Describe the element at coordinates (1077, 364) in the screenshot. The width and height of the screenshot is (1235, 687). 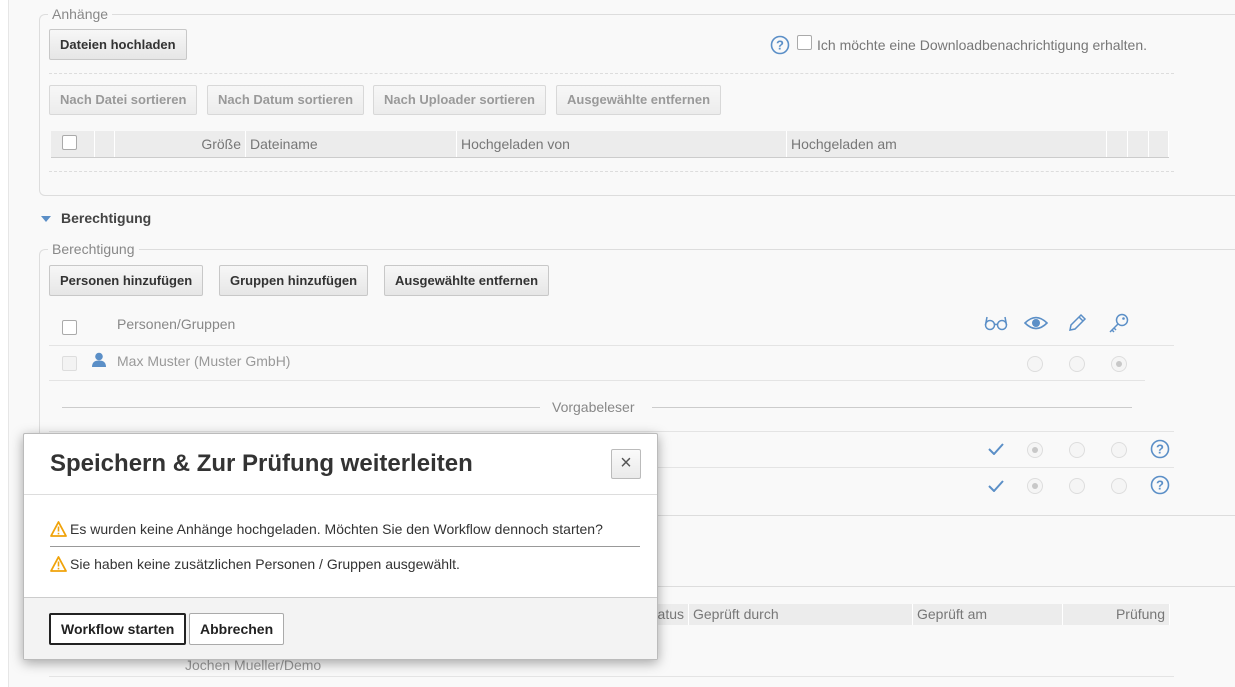
I see `person-row-edit-radio` at that location.